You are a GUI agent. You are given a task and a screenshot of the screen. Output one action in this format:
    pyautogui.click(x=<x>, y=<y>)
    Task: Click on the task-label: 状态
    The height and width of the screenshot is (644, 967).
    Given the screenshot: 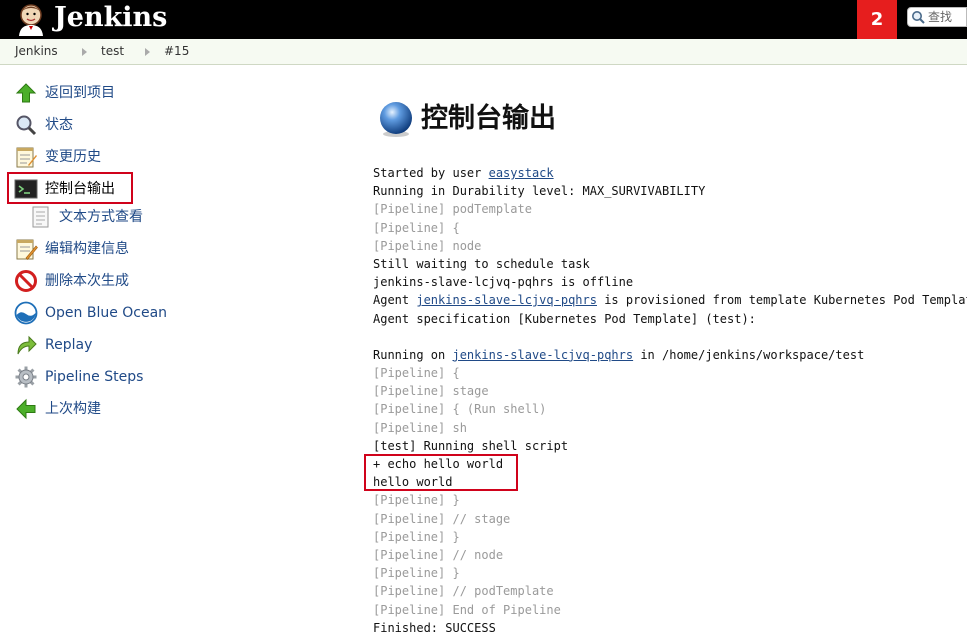 What is the action you would take?
    pyautogui.click(x=59, y=125)
    